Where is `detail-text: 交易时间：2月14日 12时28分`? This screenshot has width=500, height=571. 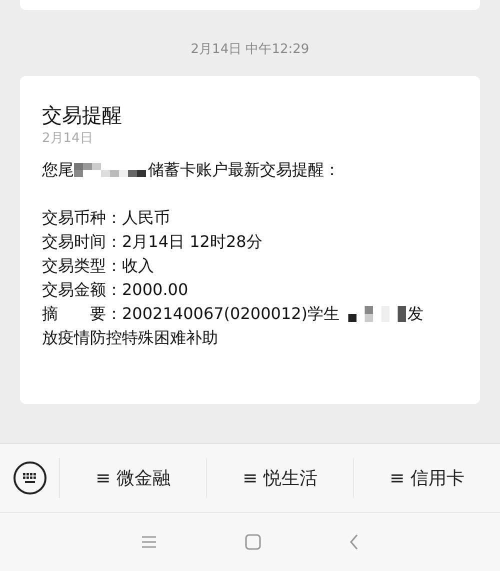
detail-text: 交易时间：2月14日 12时28分 is located at coordinates (152, 242).